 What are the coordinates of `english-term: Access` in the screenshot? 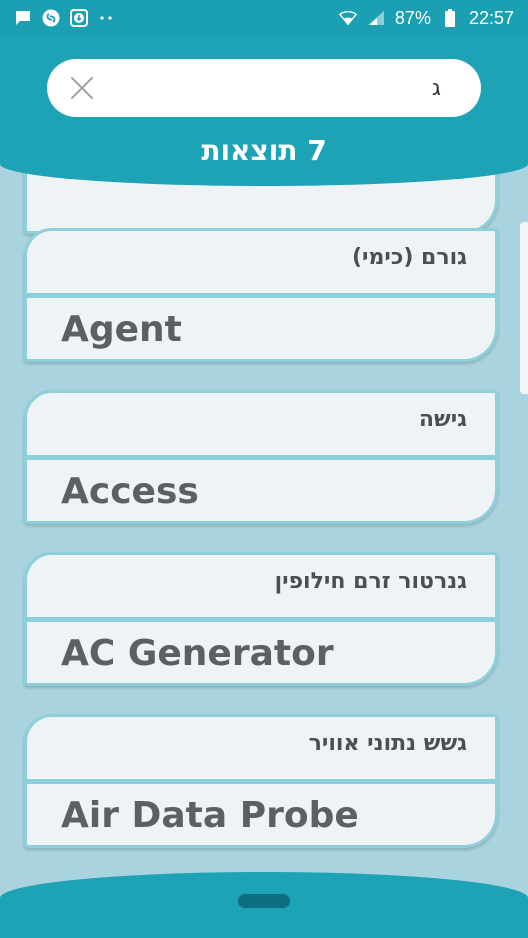 It's located at (130, 491).